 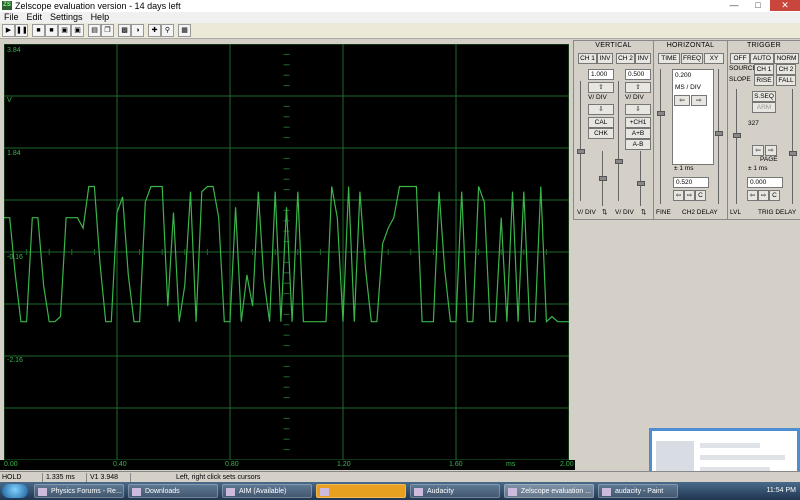 I want to click on menu-help: Help, so click(x=100, y=17).